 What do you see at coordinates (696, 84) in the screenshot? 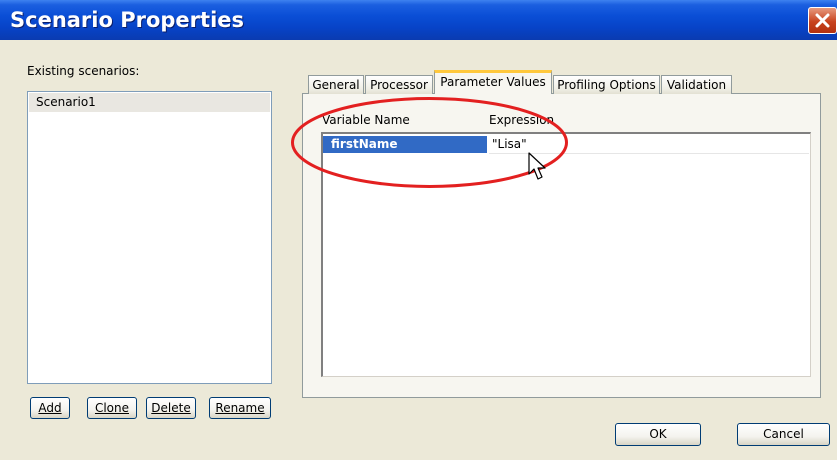
I see `tab-validation: Validation` at bounding box center [696, 84].